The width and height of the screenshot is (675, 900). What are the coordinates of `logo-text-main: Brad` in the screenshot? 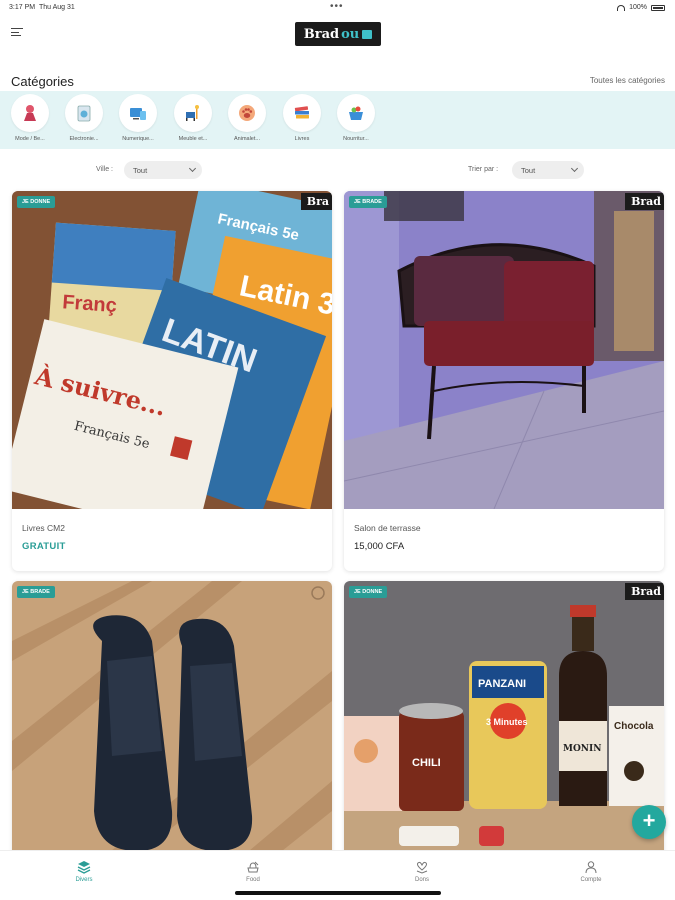 It's located at (321, 34).